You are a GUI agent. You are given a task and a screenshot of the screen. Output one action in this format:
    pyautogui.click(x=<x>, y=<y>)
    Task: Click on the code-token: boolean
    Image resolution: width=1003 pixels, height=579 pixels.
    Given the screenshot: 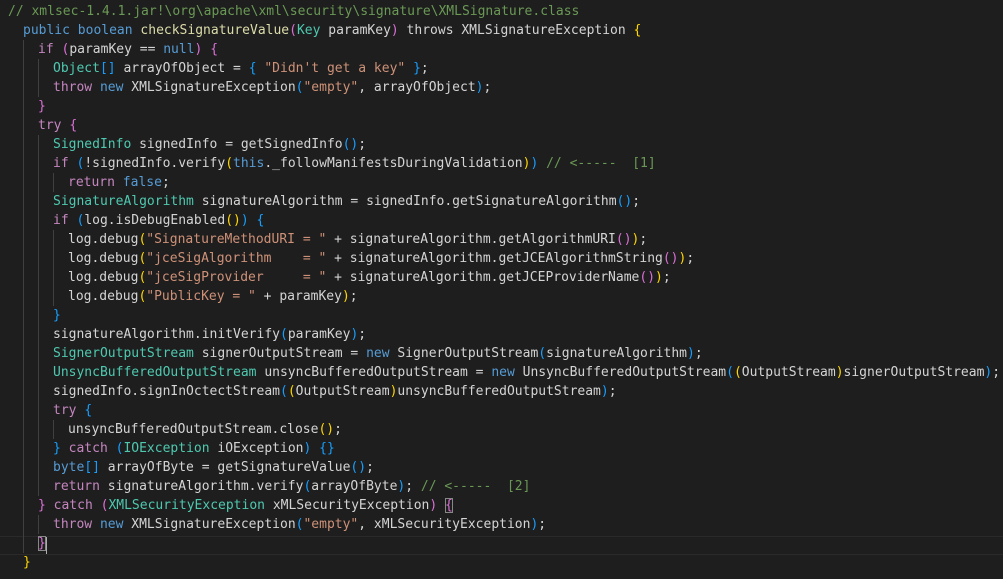 What is the action you would take?
    pyautogui.click(x=105, y=30)
    